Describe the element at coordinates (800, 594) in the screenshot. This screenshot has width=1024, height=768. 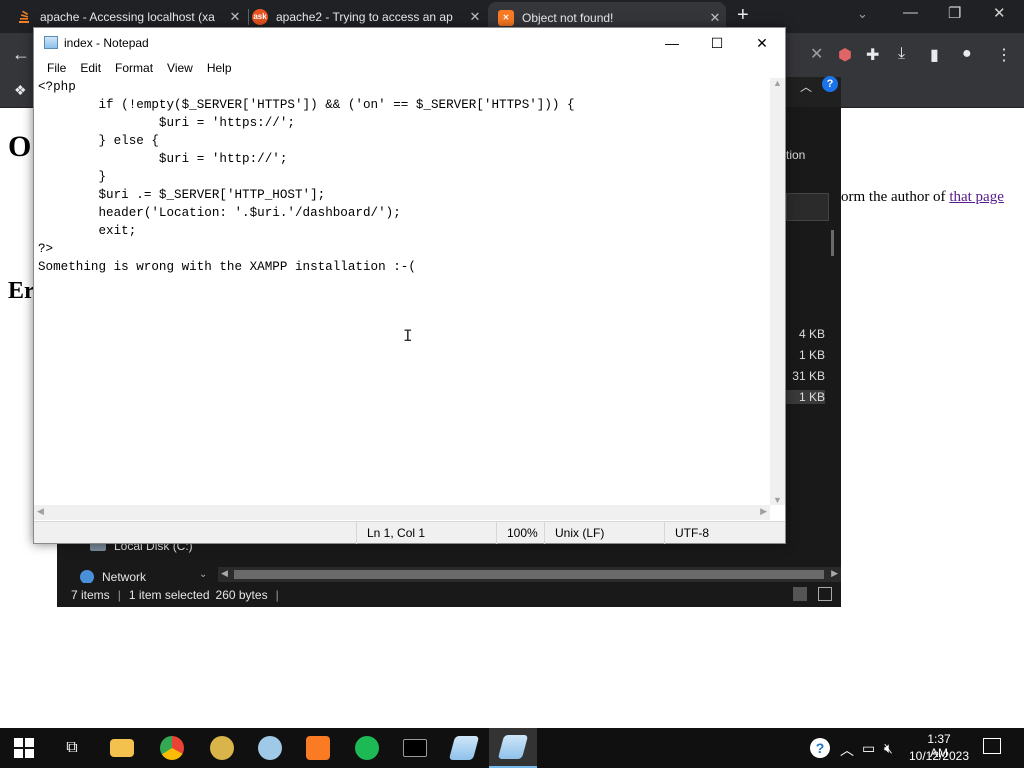
I see `details-view-icon` at that location.